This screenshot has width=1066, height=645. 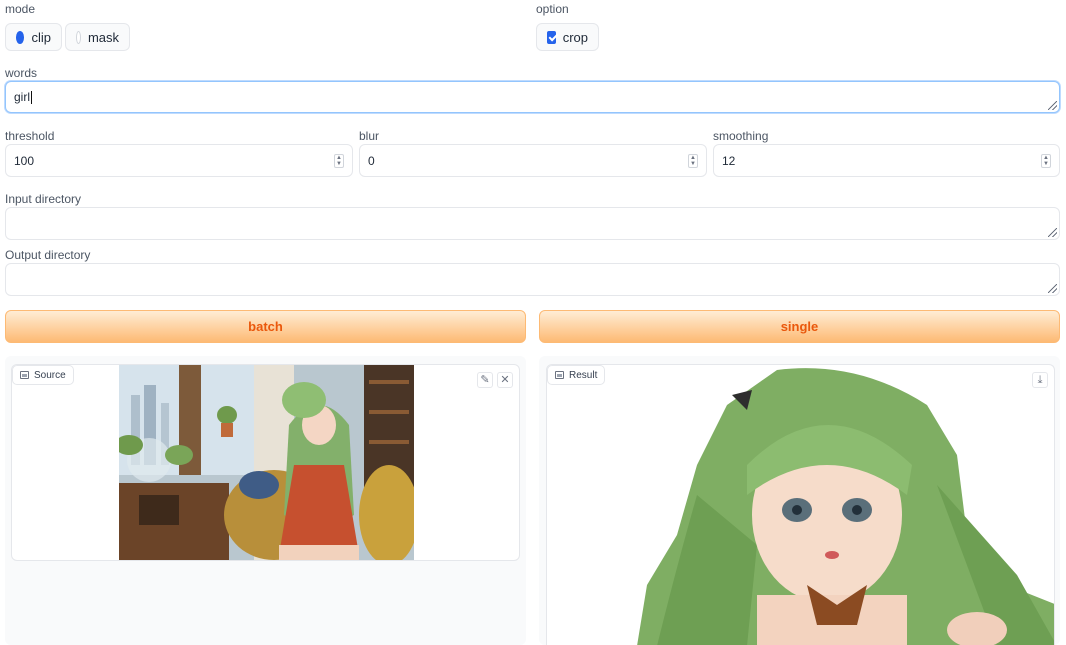 I want to click on smoothing-value: 12, so click(x=729, y=160).